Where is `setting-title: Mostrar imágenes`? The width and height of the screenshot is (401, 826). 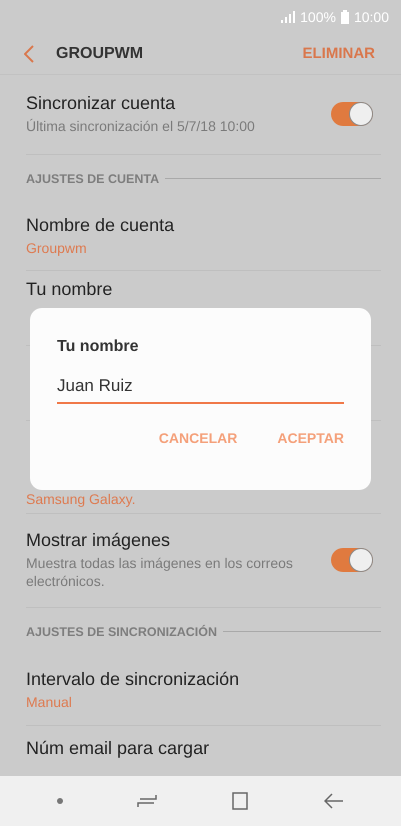 setting-title: Mostrar imágenes is located at coordinates (173, 541).